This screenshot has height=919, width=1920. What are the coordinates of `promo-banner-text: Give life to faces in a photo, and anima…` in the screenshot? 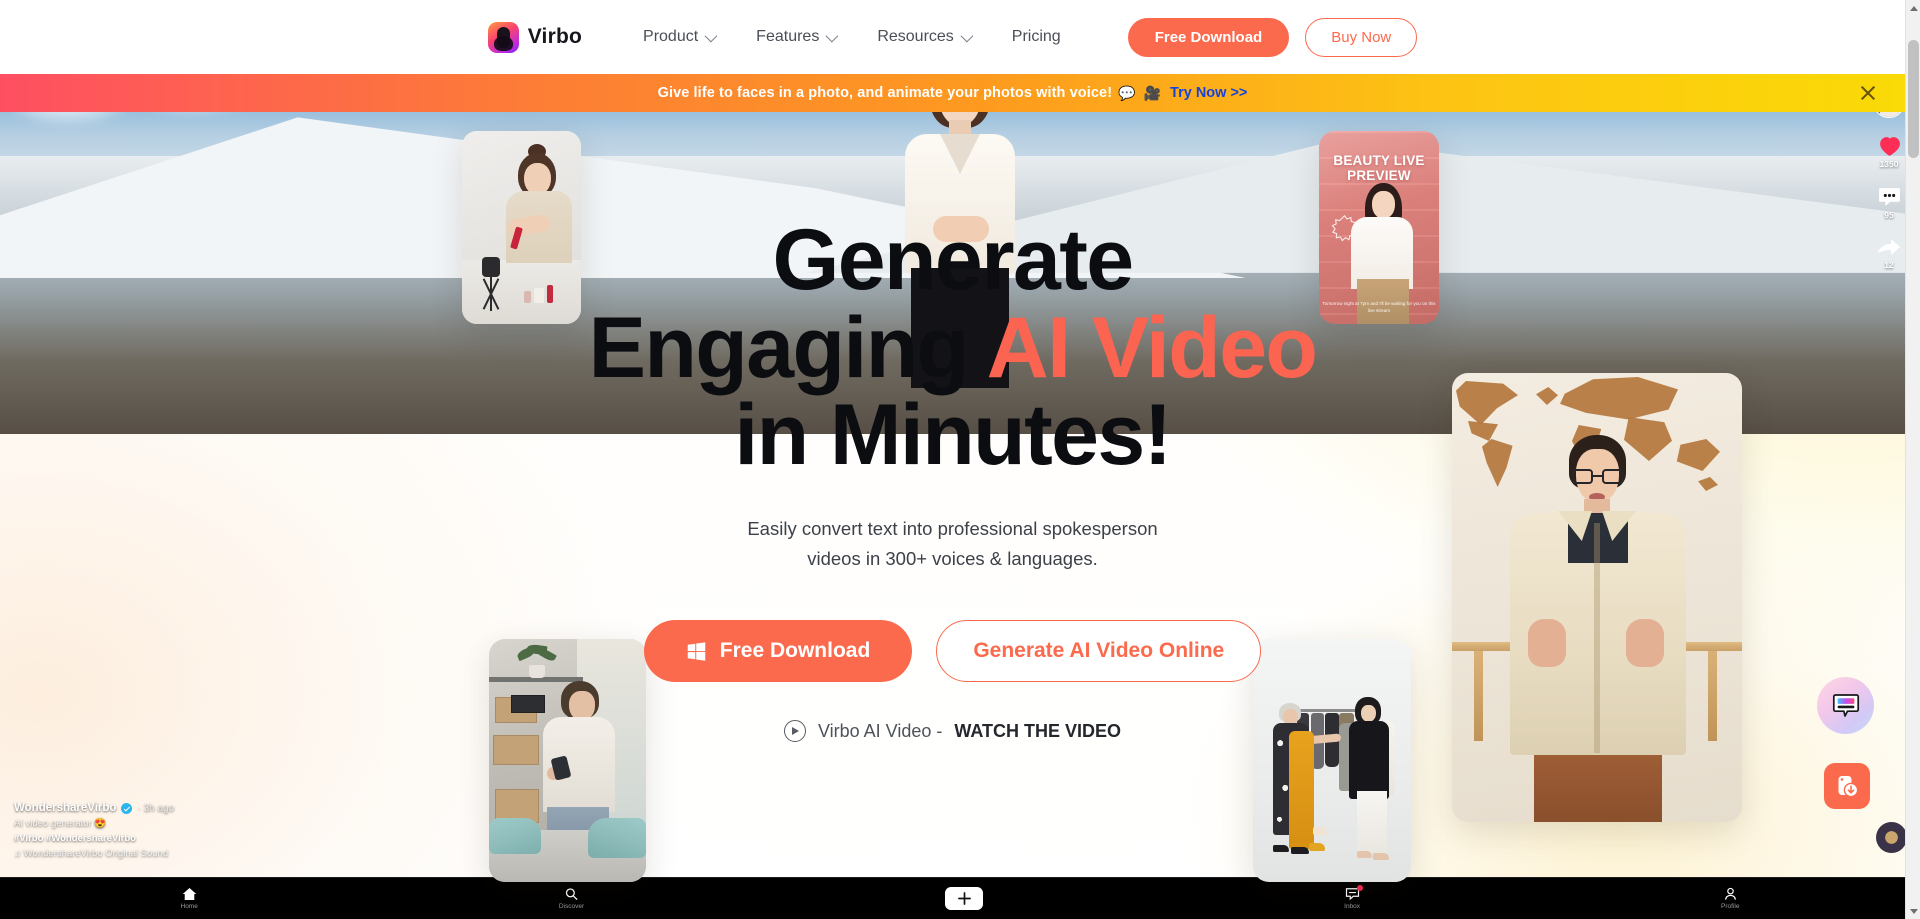 It's located at (885, 93).